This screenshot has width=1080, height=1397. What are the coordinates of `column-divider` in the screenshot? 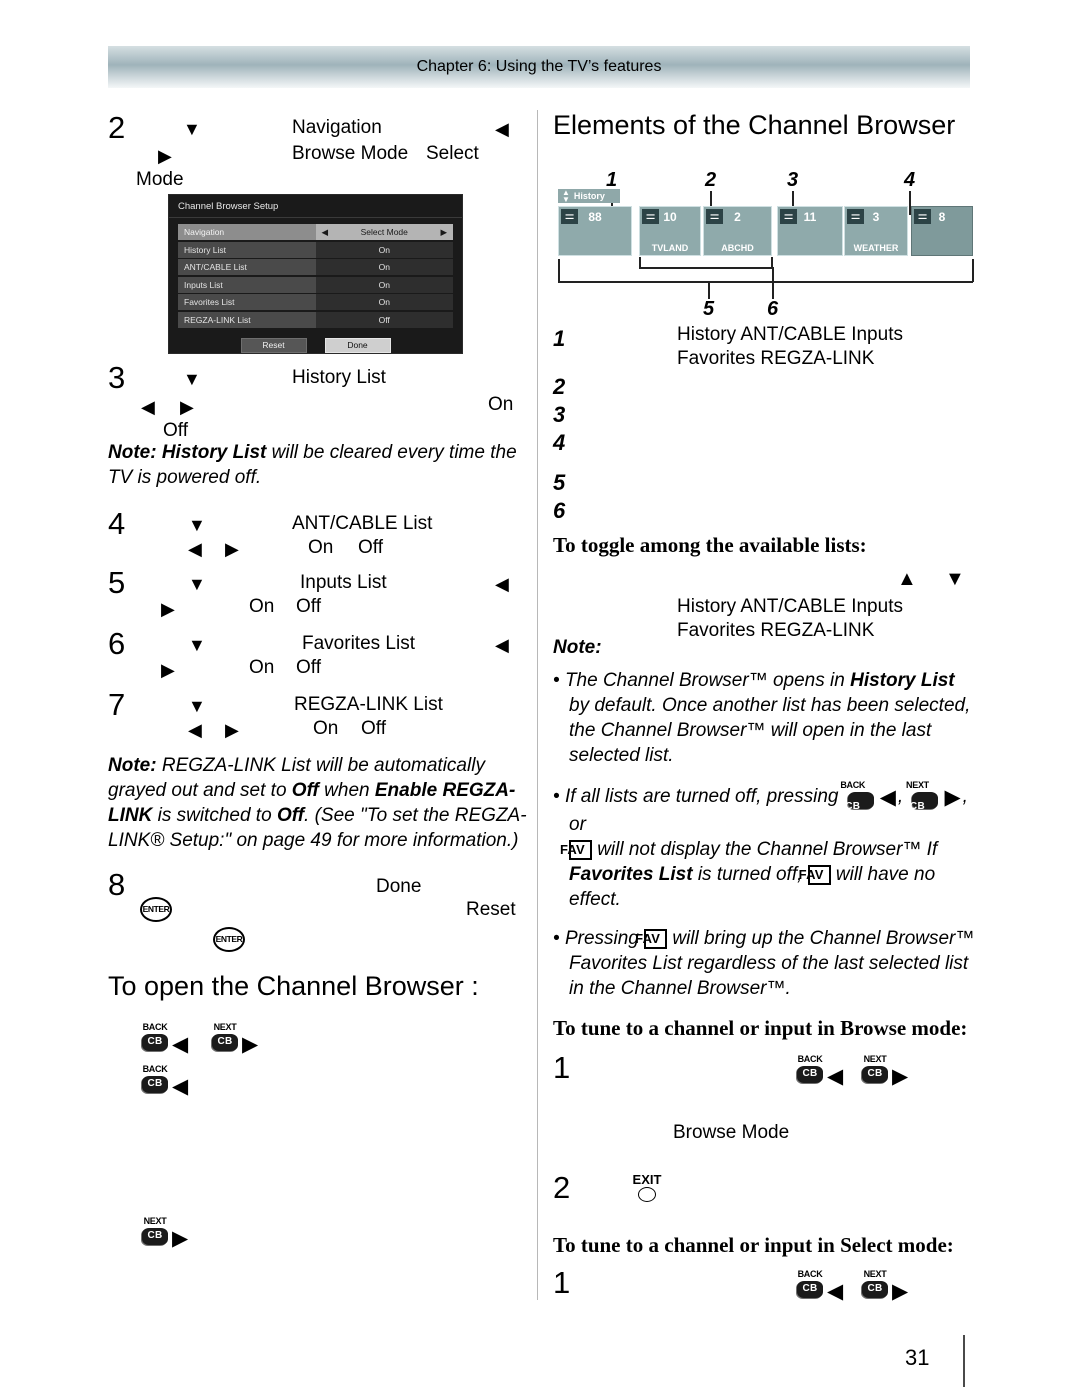 It's located at (537, 705).